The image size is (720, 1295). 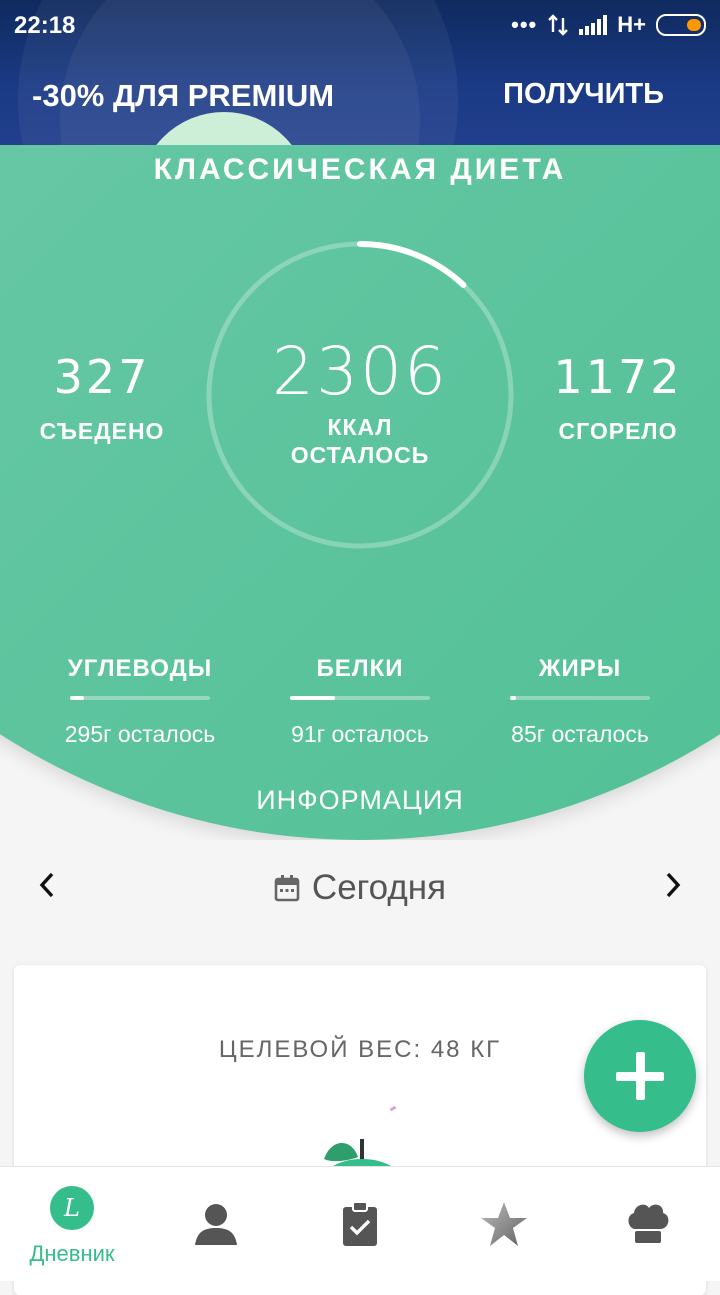 What do you see at coordinates (580, 698) in the screenshot?
I see `macro-bar-fat` at bounding box center [580, 698].